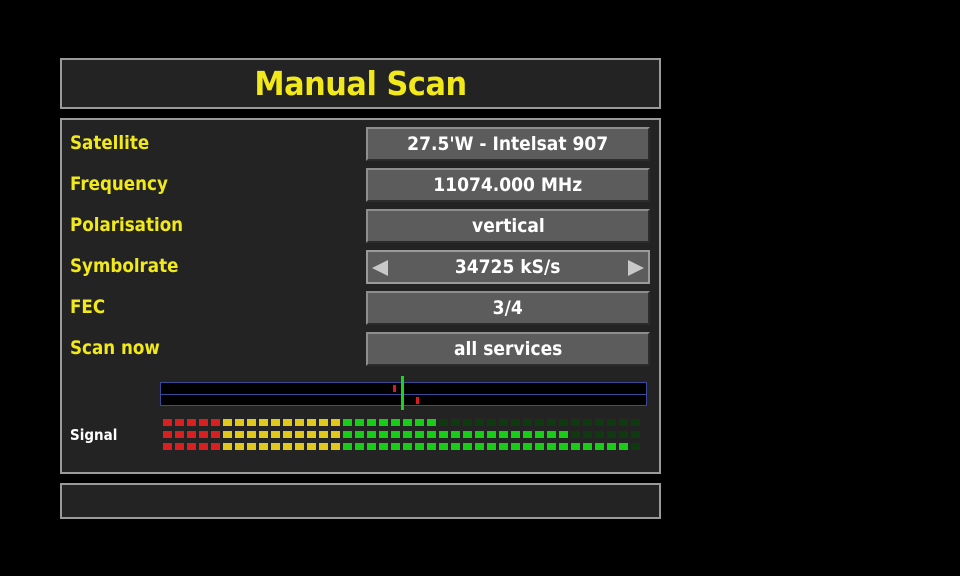 This screenshot has height=576, width=960. Describe the element at coordinates (636, 268) in the screenshot. I see `arrow-right-icon` at that location.